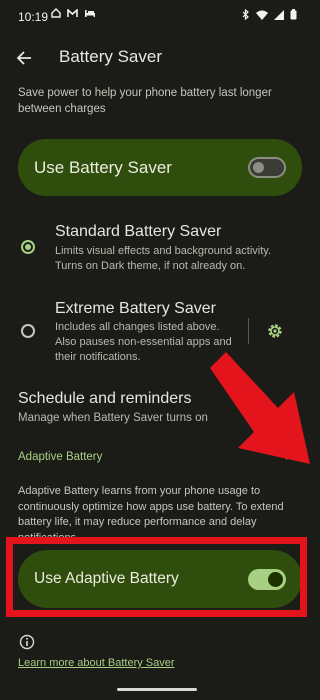 This screenshot has width=320, height=700. Describe the element at coordinates (110, 56) in the screenshot. I see `page-title: Battery Saver` at that location.